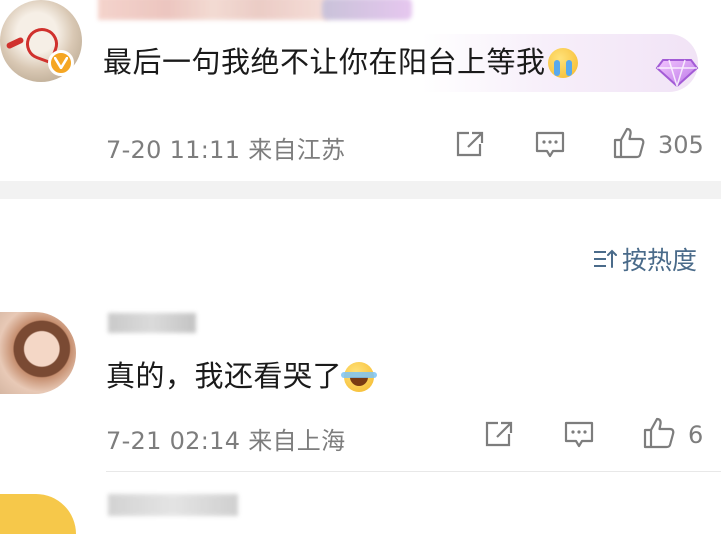 This screenshot has height=534, width=721. Describe the element at coordinates (226, 441) in the screenshot. I see `comment-meta: 7-21 02:14 来自上海` at that location.